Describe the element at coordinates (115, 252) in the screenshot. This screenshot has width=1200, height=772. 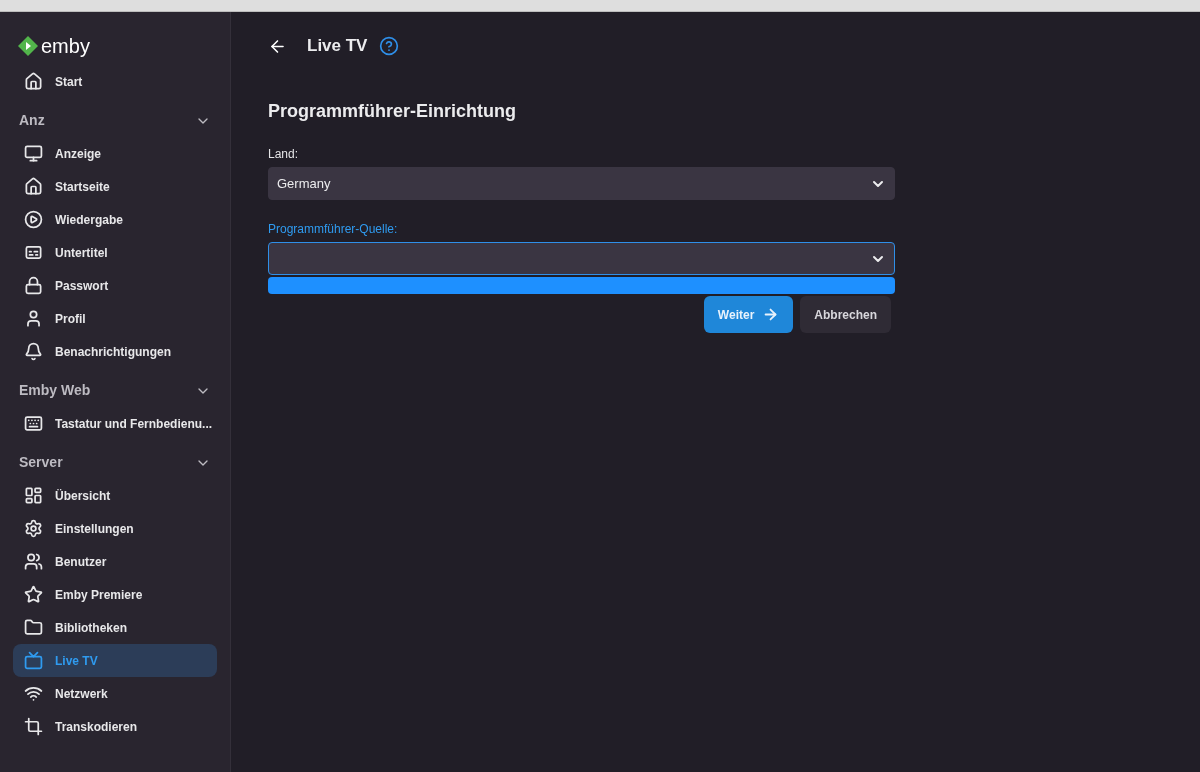
I see `sidebar-item: Untertitel` at that location.